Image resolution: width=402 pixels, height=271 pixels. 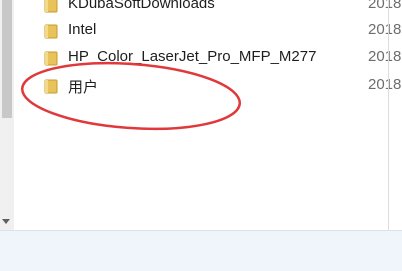 I want to click on file-row-hp-color-laserjet: HP_Color_LaserJet_Pro_MFP_M277 2018, so click(x=201, y=58).